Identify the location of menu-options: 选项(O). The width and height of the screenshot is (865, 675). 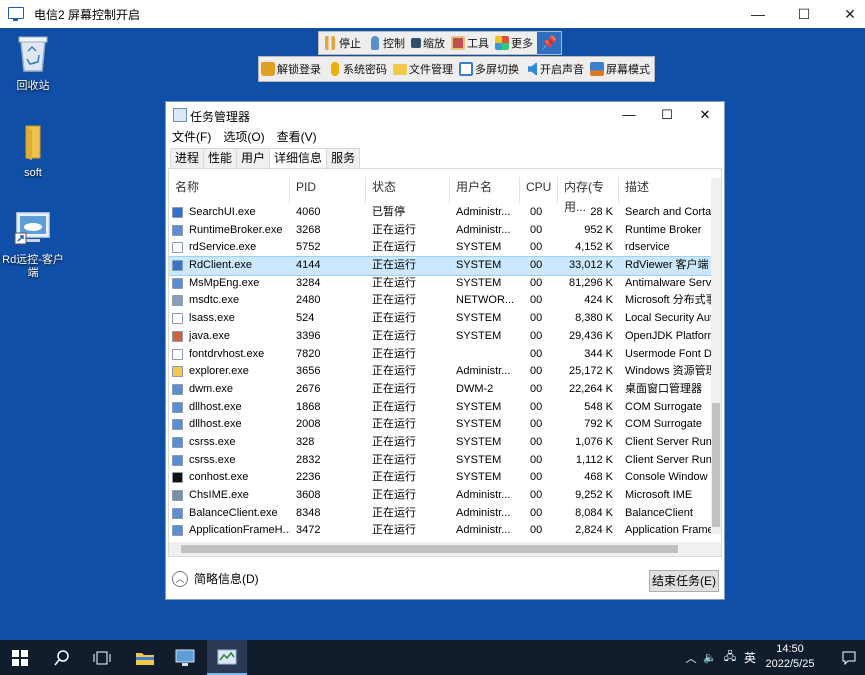
(243, 137).